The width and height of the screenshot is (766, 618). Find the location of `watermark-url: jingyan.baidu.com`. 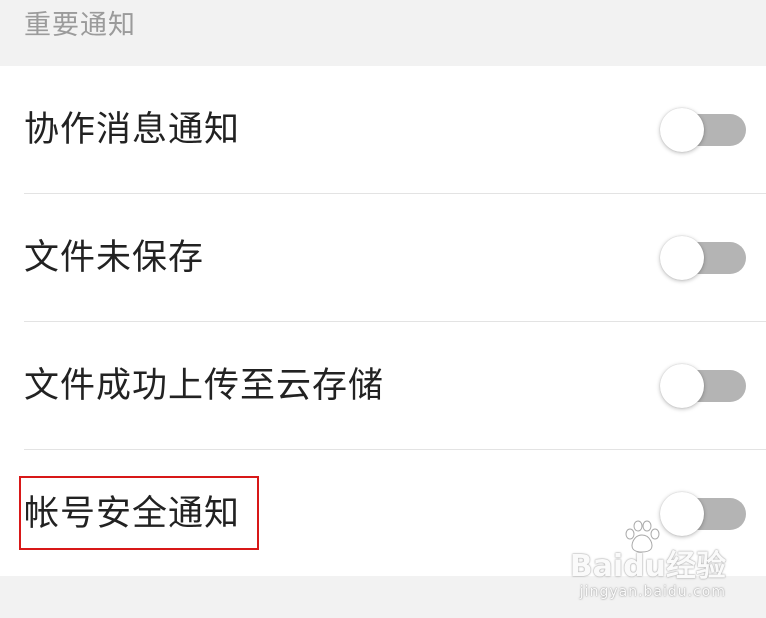

watermark-url: jingyan.baidu.com is located at coordinates (652, 592).